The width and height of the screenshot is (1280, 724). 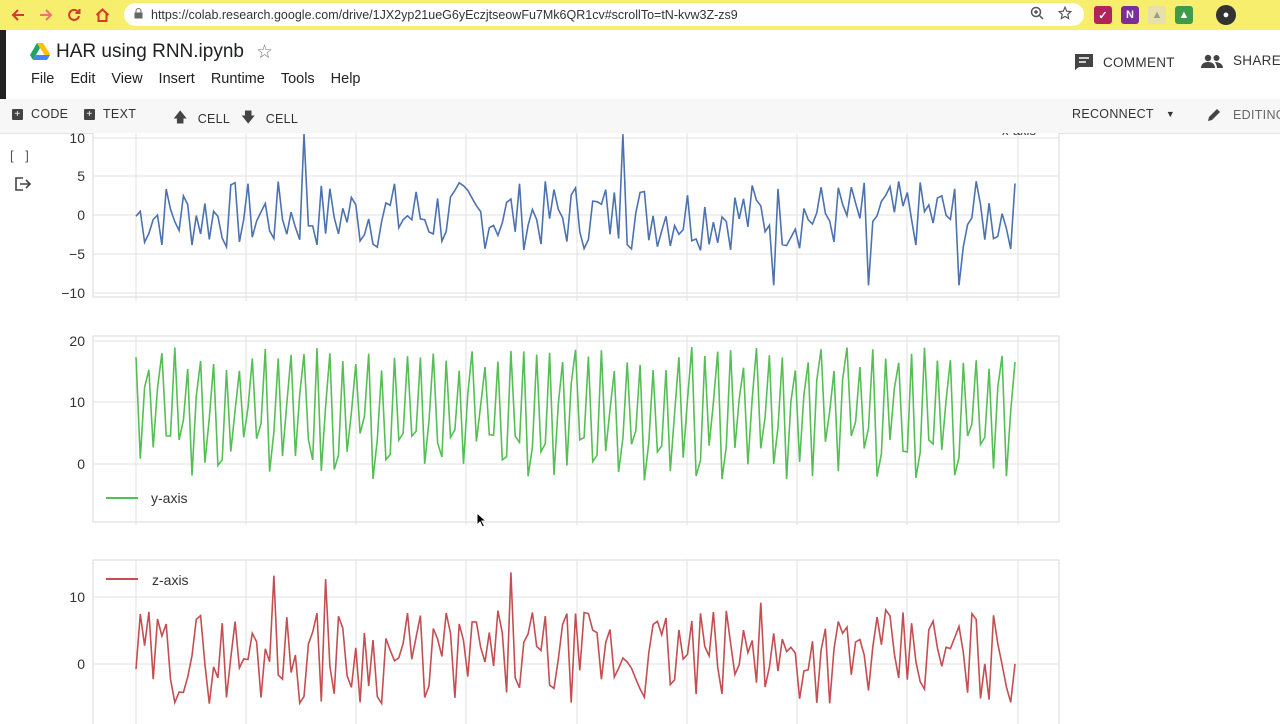 What do you see at coordinates (1184, 15) in the screenshot?
I see `drive-extension-icon: ▲` at bounding box center [1184, 15].